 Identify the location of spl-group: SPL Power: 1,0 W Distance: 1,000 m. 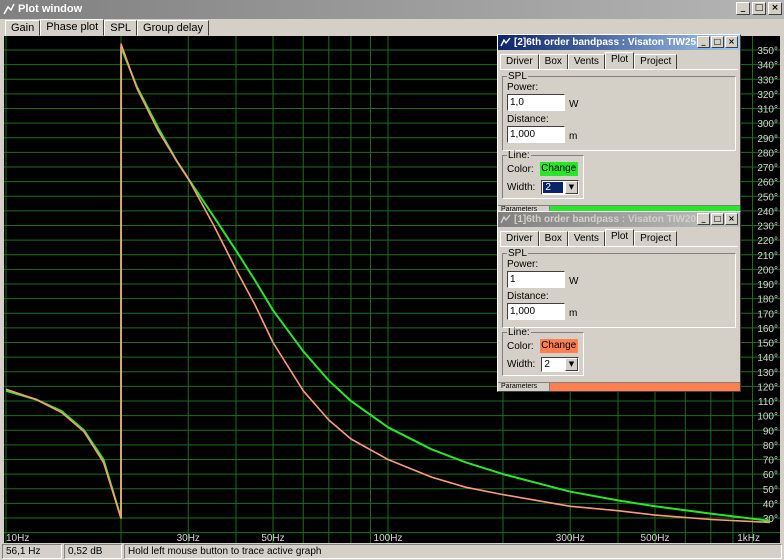
(619, 111).